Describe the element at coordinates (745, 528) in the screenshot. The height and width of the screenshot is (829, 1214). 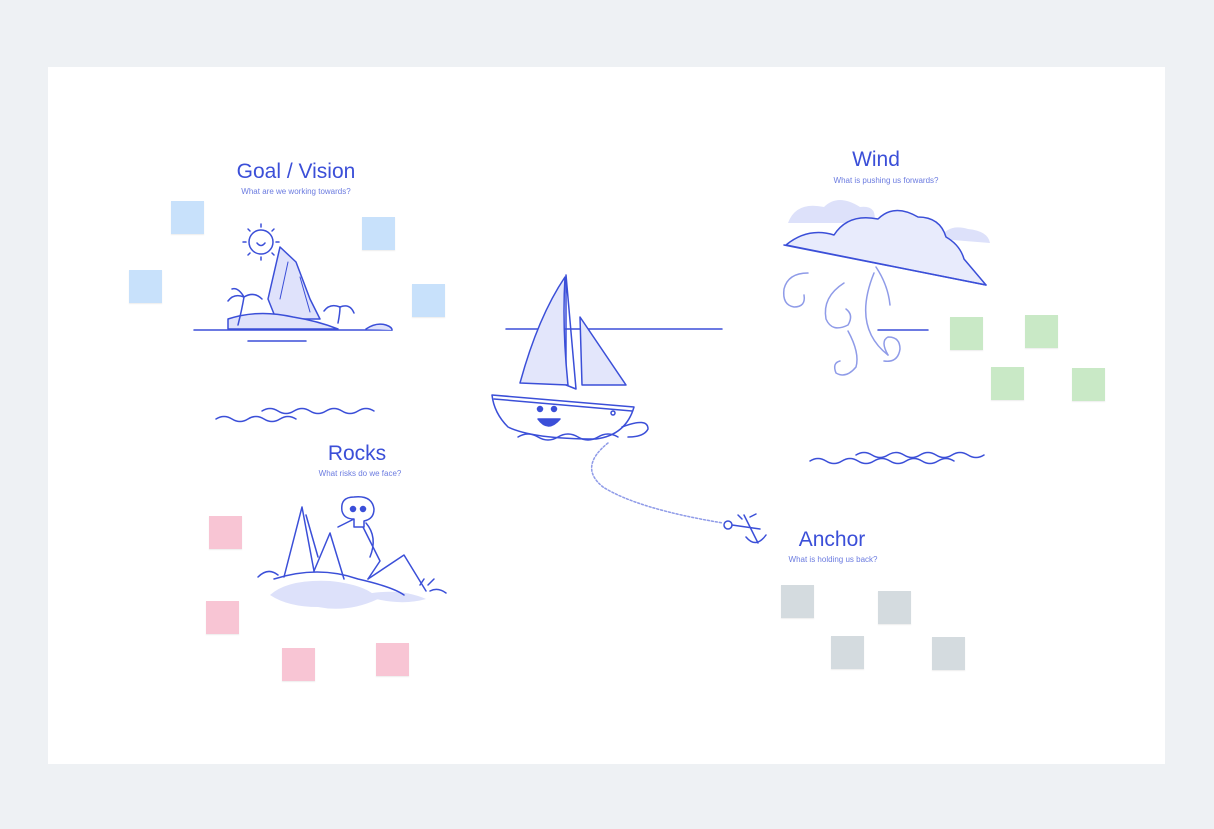
I see `anchor-icon` at that location.